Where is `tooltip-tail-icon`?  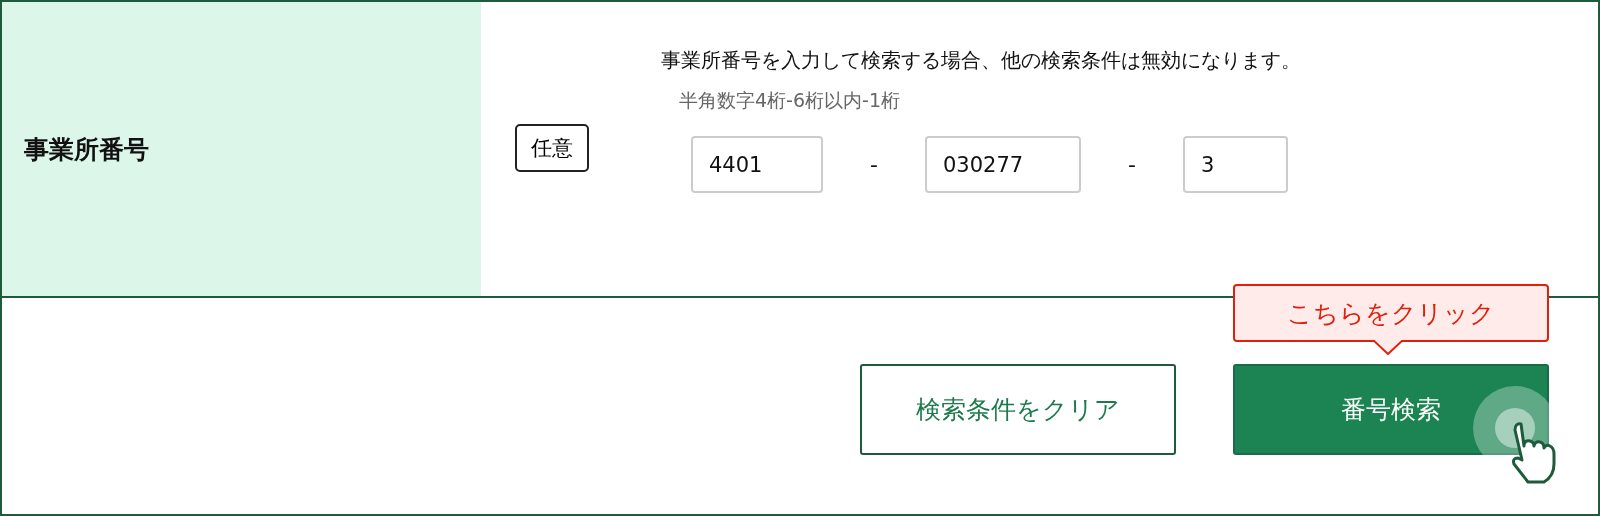
tooltip-tail-icon is located at coordinates (1388, 347).